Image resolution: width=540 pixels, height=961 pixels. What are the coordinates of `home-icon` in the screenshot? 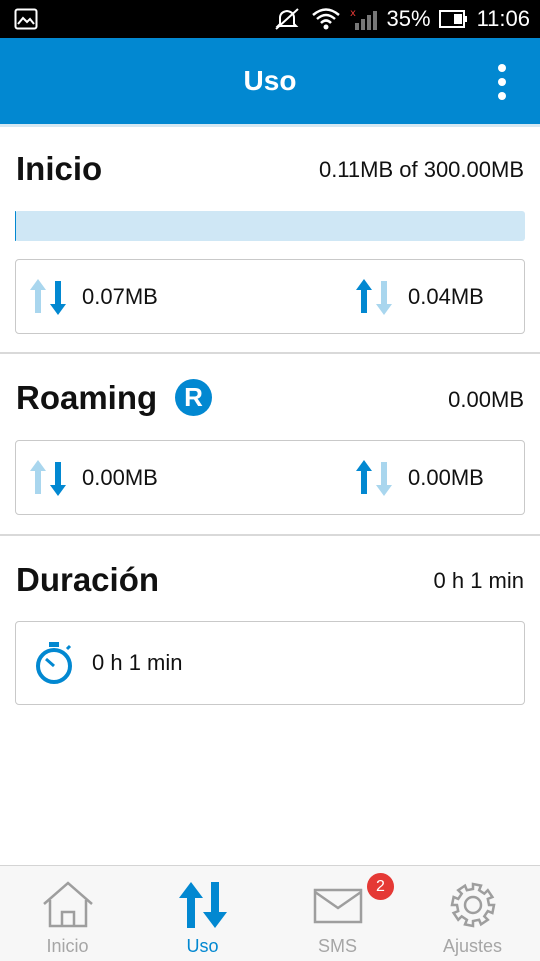 It's located at (68, 905).